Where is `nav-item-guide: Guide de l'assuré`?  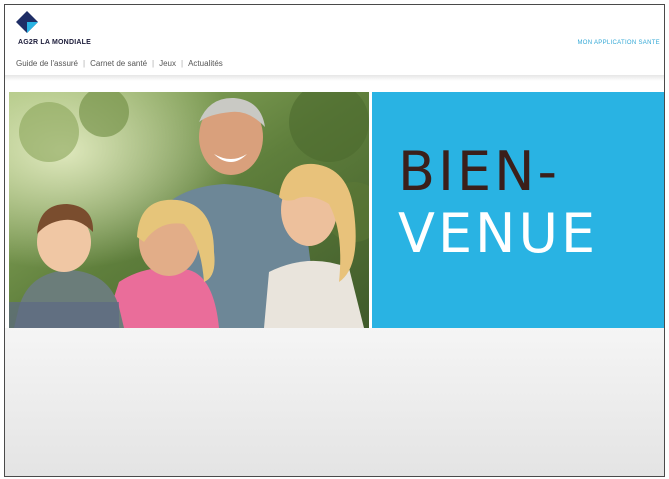 nav-item-guide: Guide de l'assuré is located at coordinates (47, 63).